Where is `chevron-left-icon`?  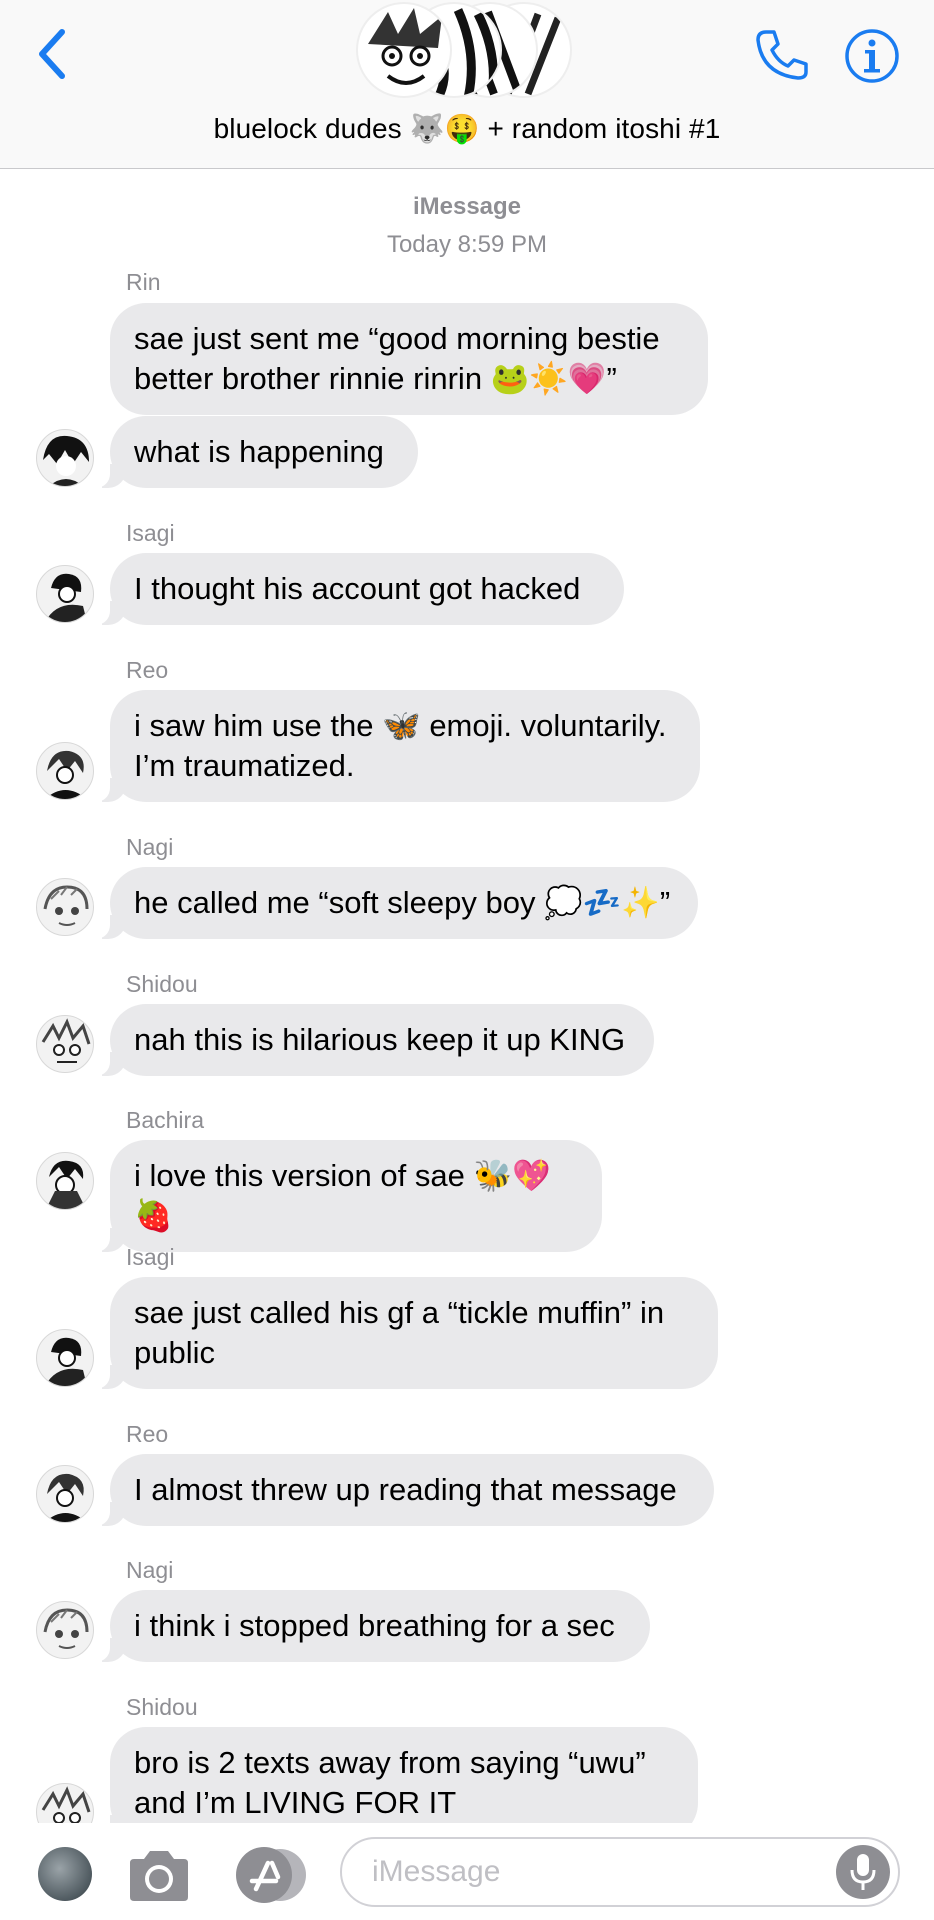
chevron-left-icon is located at coordinates (52, 54).